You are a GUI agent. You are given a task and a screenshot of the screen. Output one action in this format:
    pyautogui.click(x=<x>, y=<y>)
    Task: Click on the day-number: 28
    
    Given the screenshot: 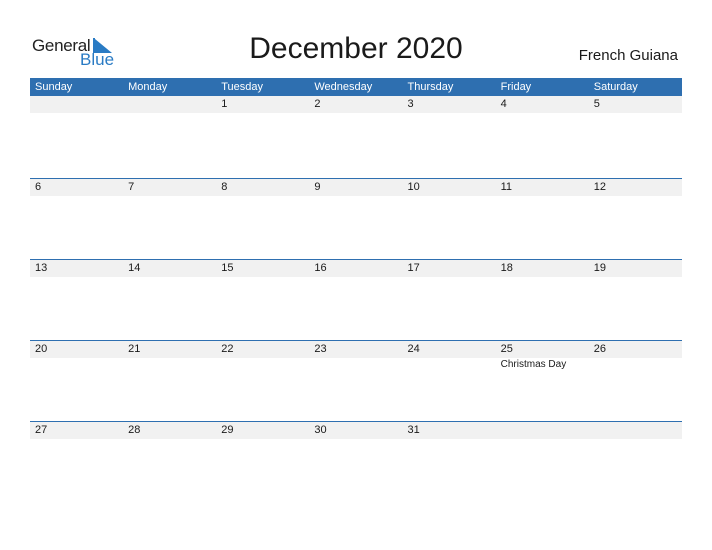 What is the action you would take?
    pyautogui.click(x=134, y=430)
    